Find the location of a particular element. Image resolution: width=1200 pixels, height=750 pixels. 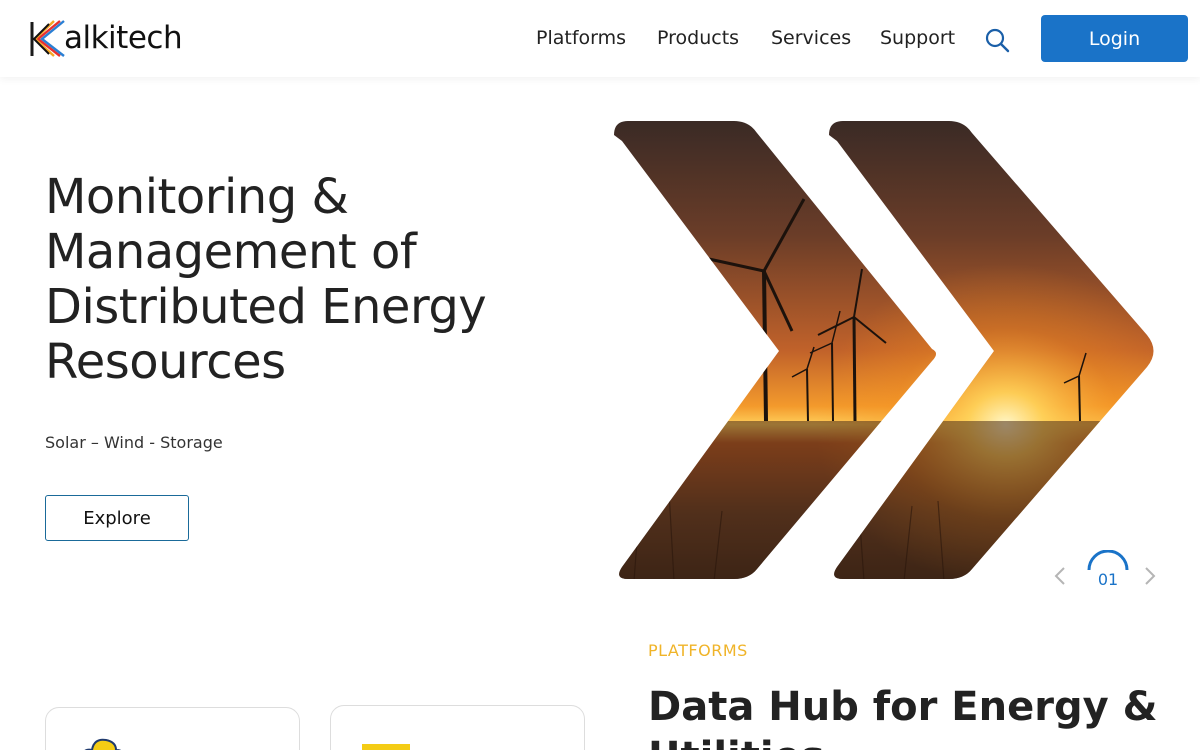

nav-platforms: Platforms is located at coordinates (581, 38).